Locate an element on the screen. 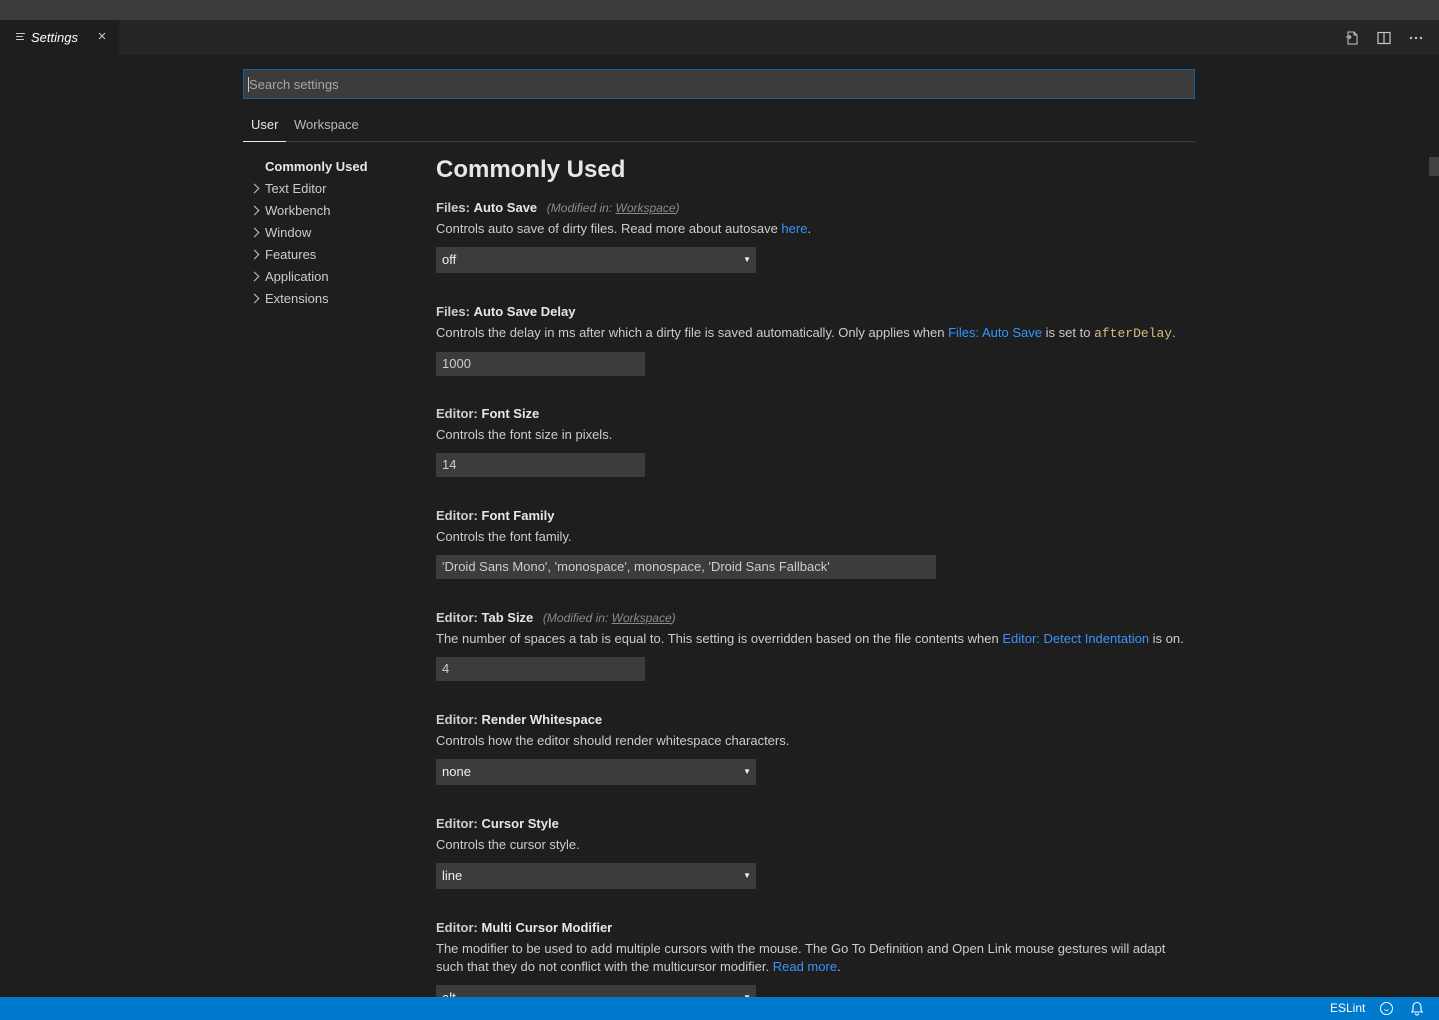 Image resolution: width=1439 pixels, height=1020 pixels. close-icon: × is located at coordinates (102, 37).